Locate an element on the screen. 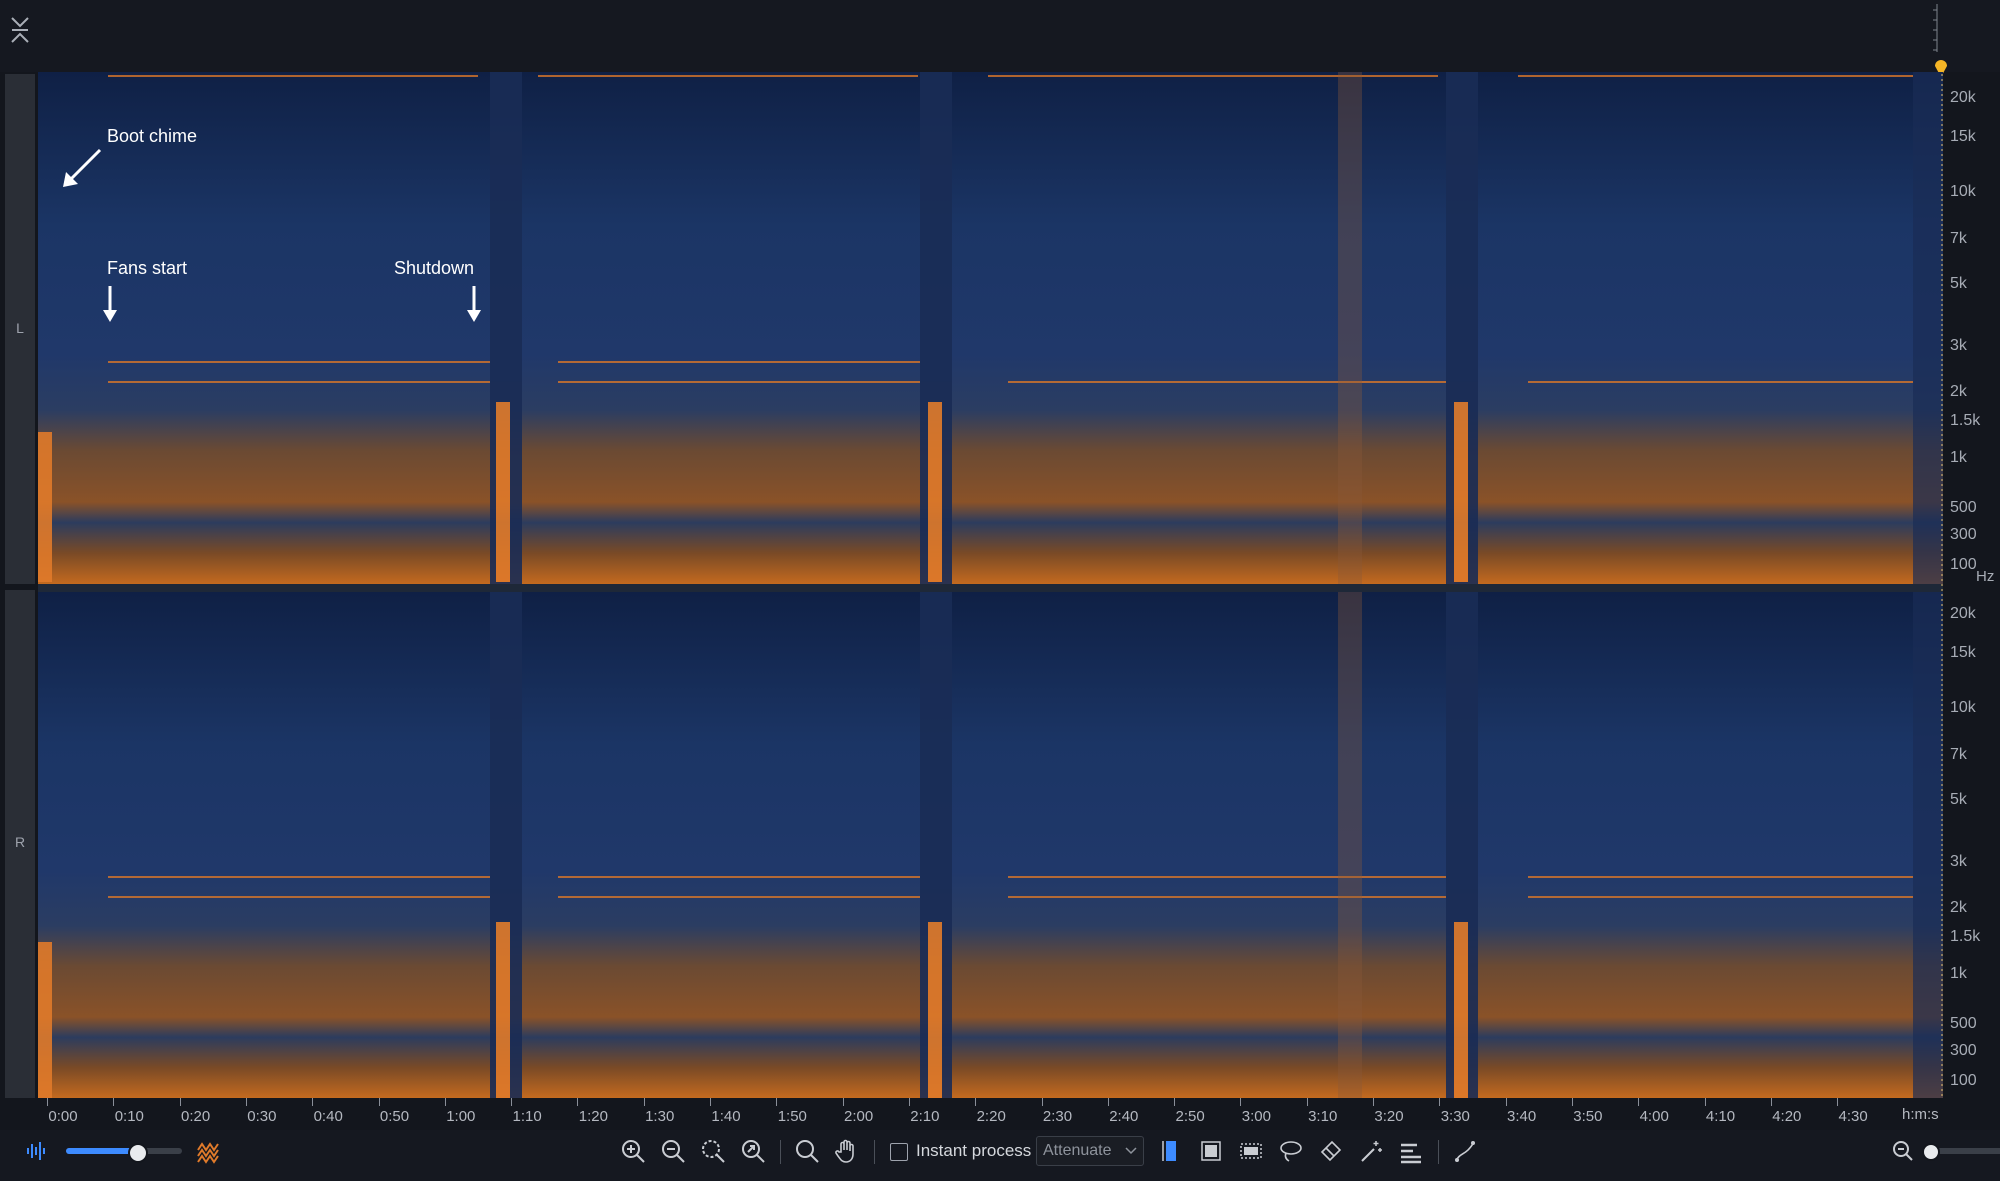 Image resolution: width=2000 pixels, height=1181 pixels. mode-dropdown: Attenuate is located at coordinates (1090, 1151).